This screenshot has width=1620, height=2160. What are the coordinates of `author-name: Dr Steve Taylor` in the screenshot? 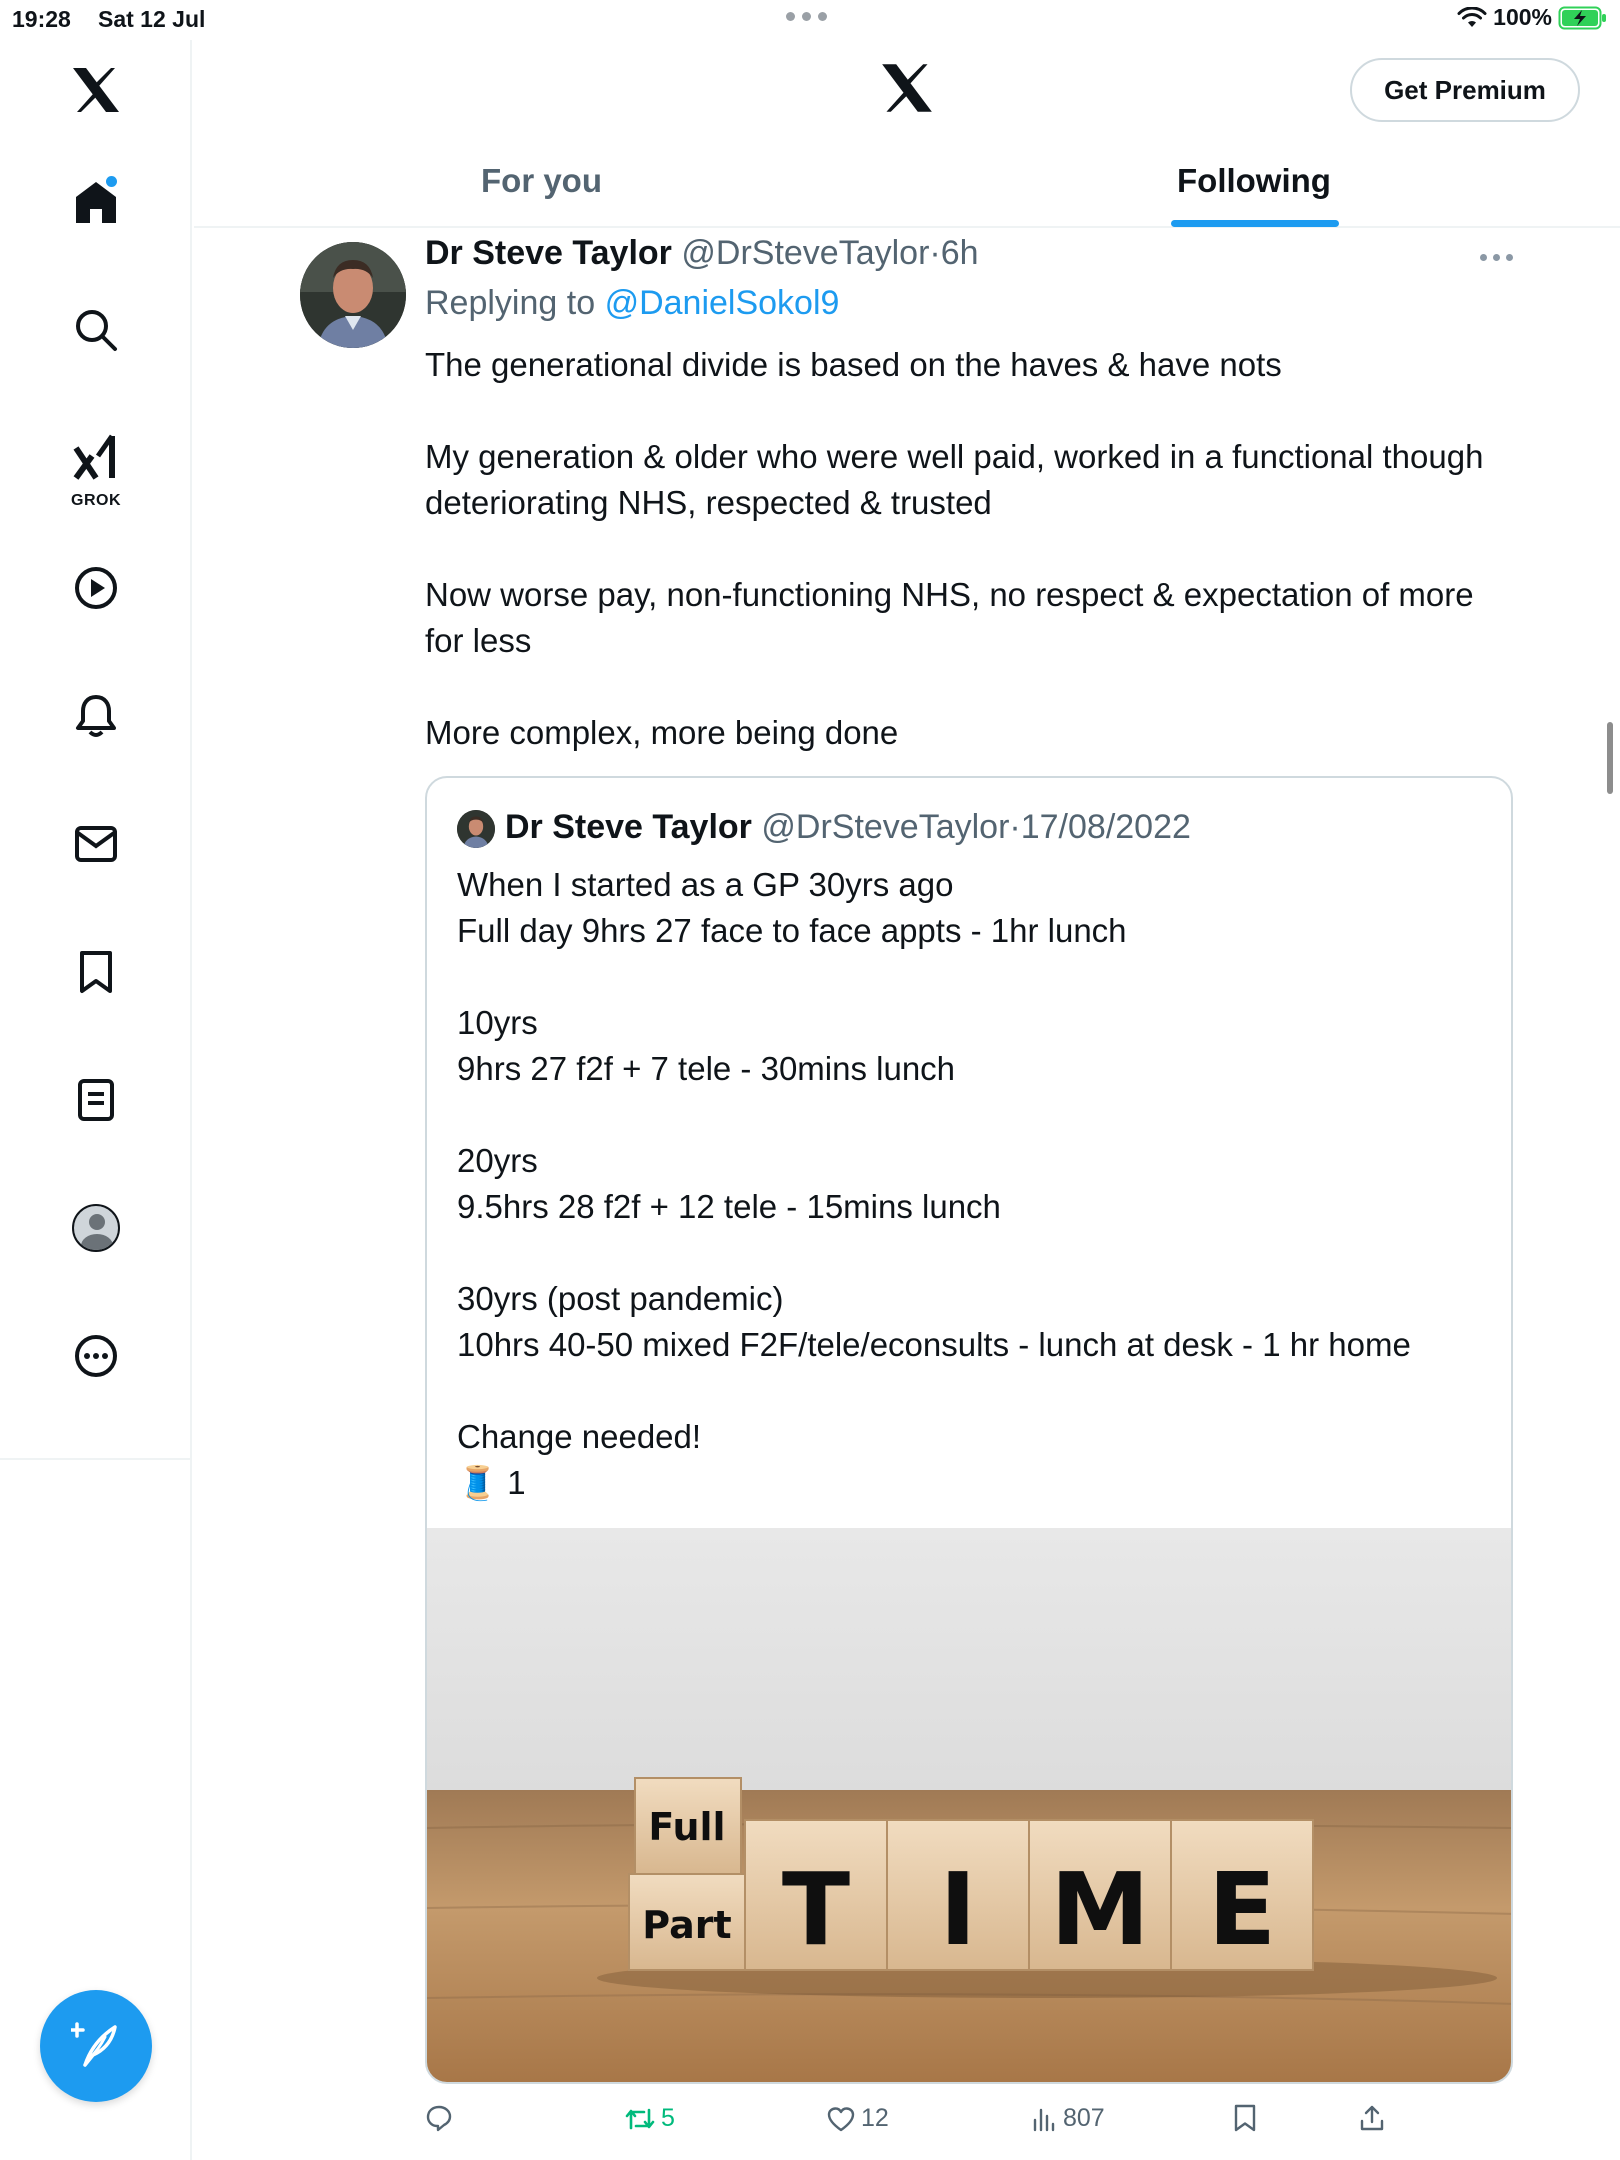 It's located at (548, 253).